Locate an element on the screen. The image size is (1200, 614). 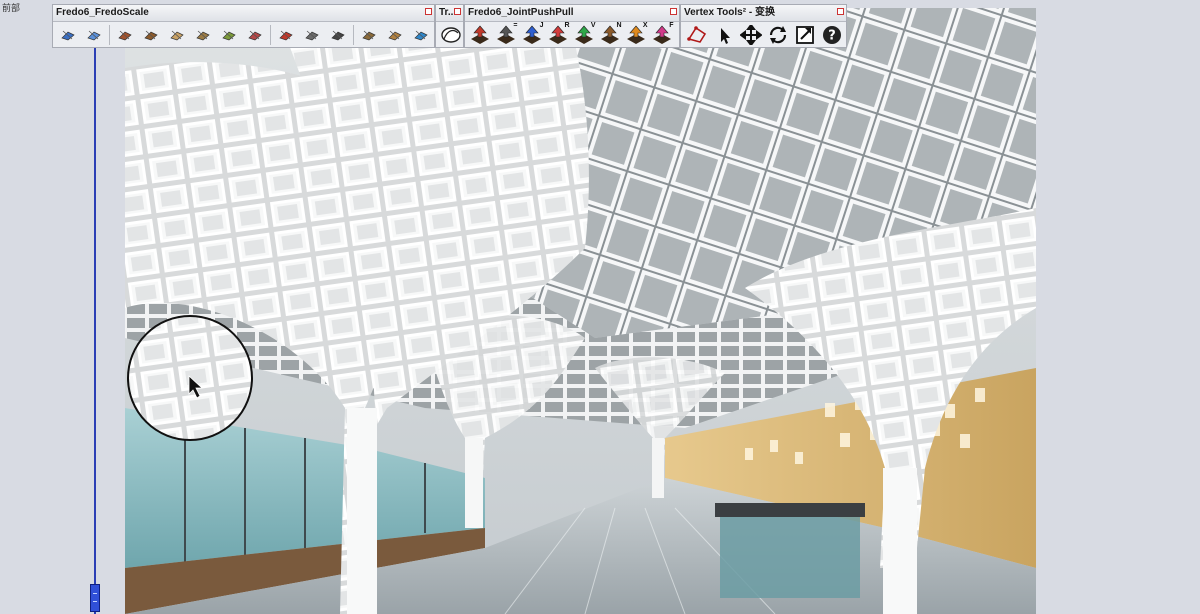
bend-button is located at coordinates (312, 35).